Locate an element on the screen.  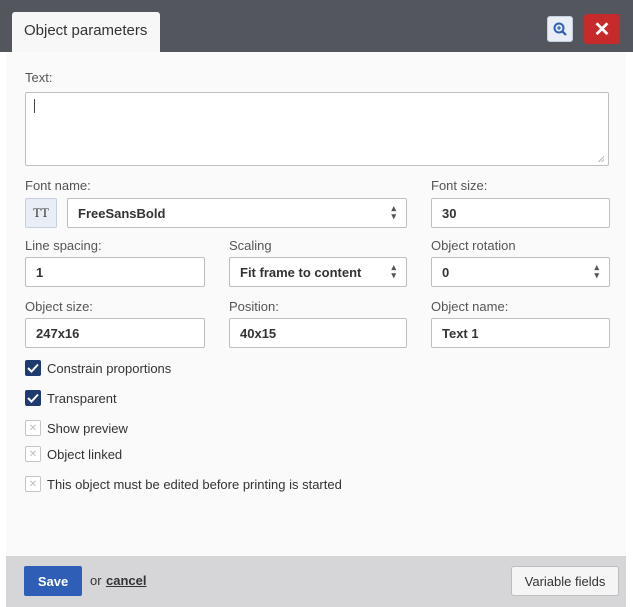
variable-fields-button: Variable fields is located at coordinates (565, 581).